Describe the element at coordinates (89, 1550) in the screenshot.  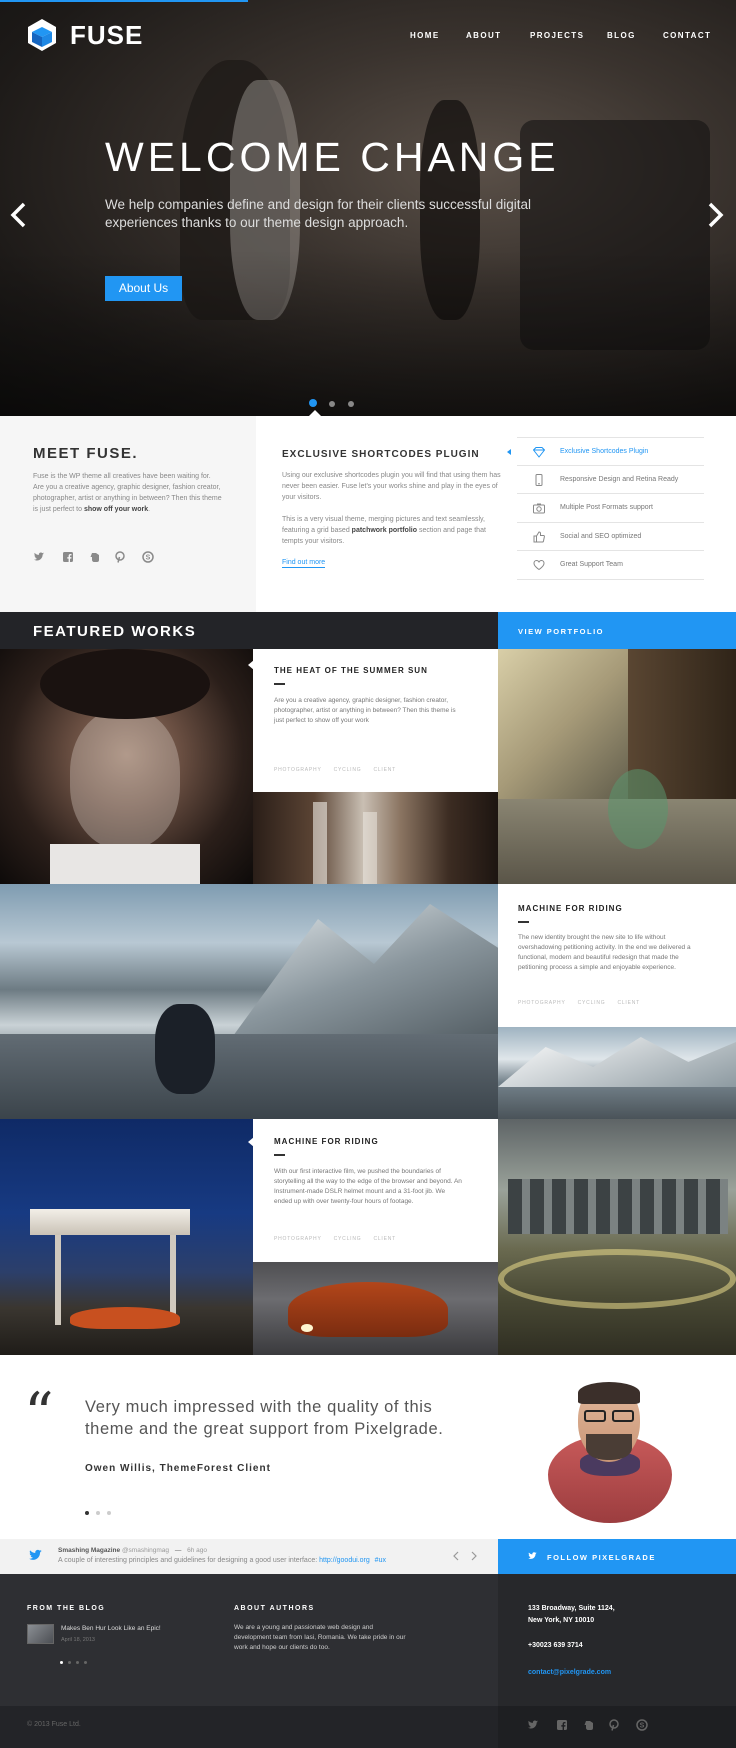
I see `tweet-account: Smashing Magazine` at that location.